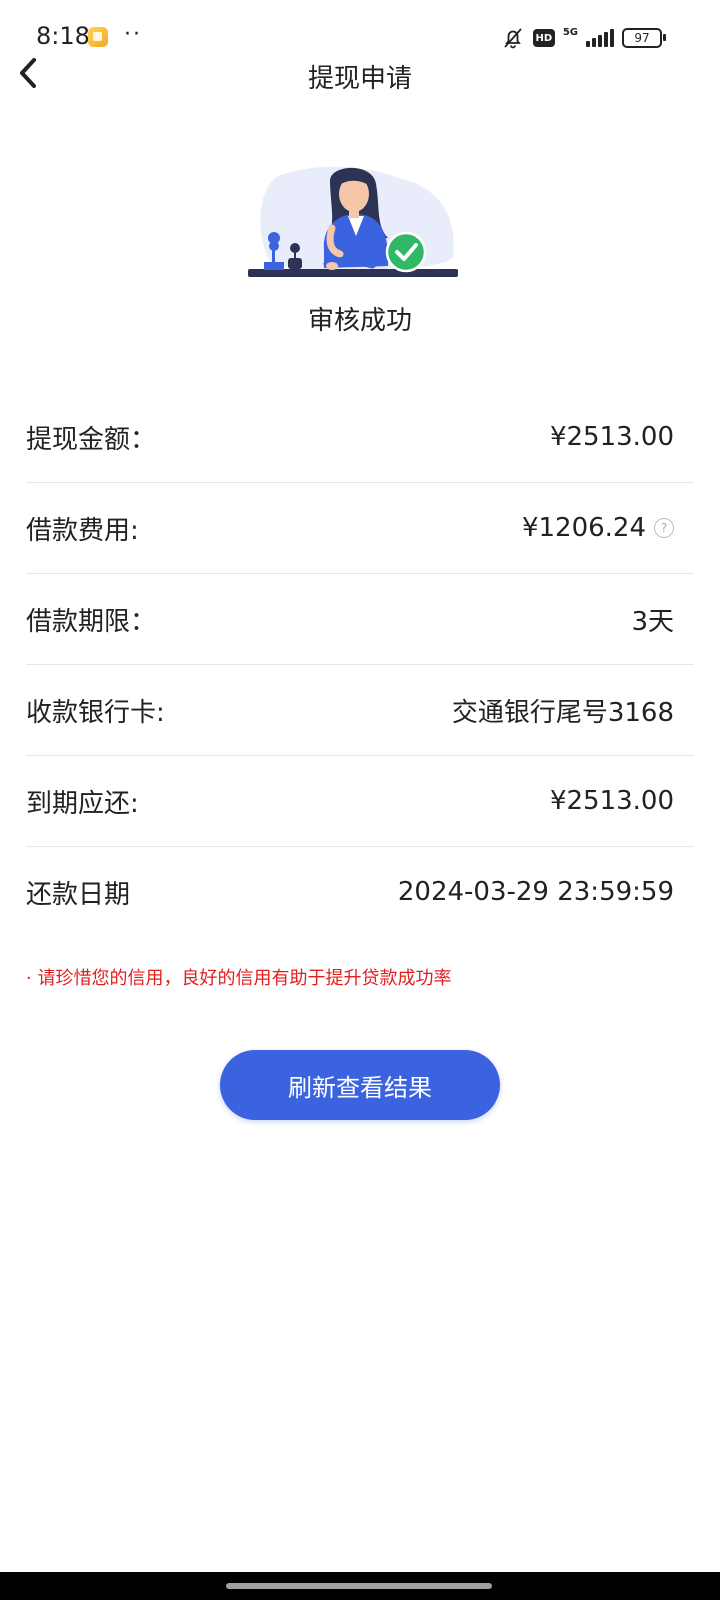 This screenshot has height=1600, width=720. I want to click on info-label: 还款日期, so click(78, 894).